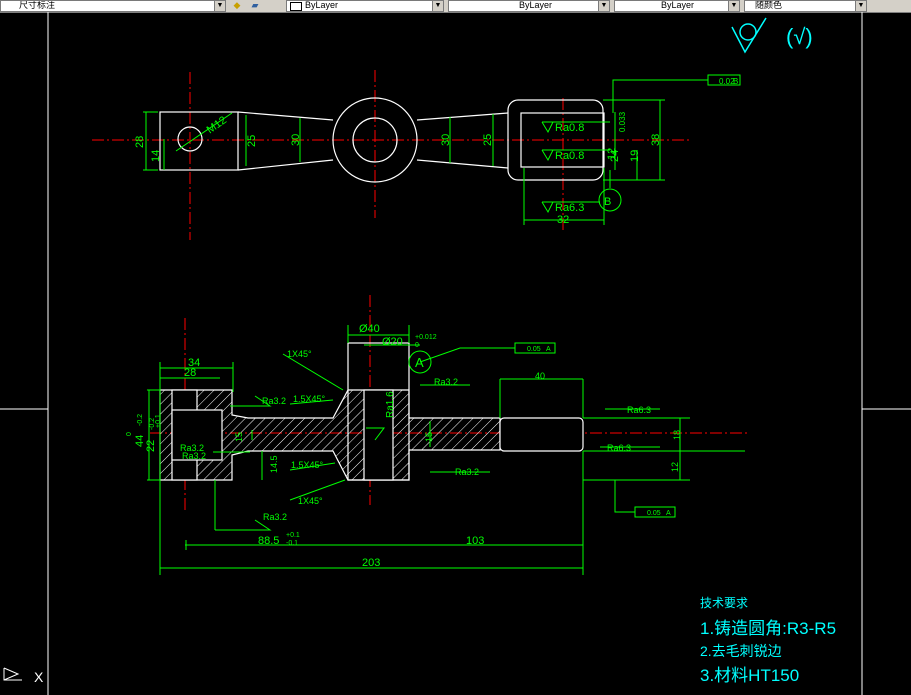 This screenshot has height=695, width=911. I want to click on dim-15-left: 15, so click(239, 437).